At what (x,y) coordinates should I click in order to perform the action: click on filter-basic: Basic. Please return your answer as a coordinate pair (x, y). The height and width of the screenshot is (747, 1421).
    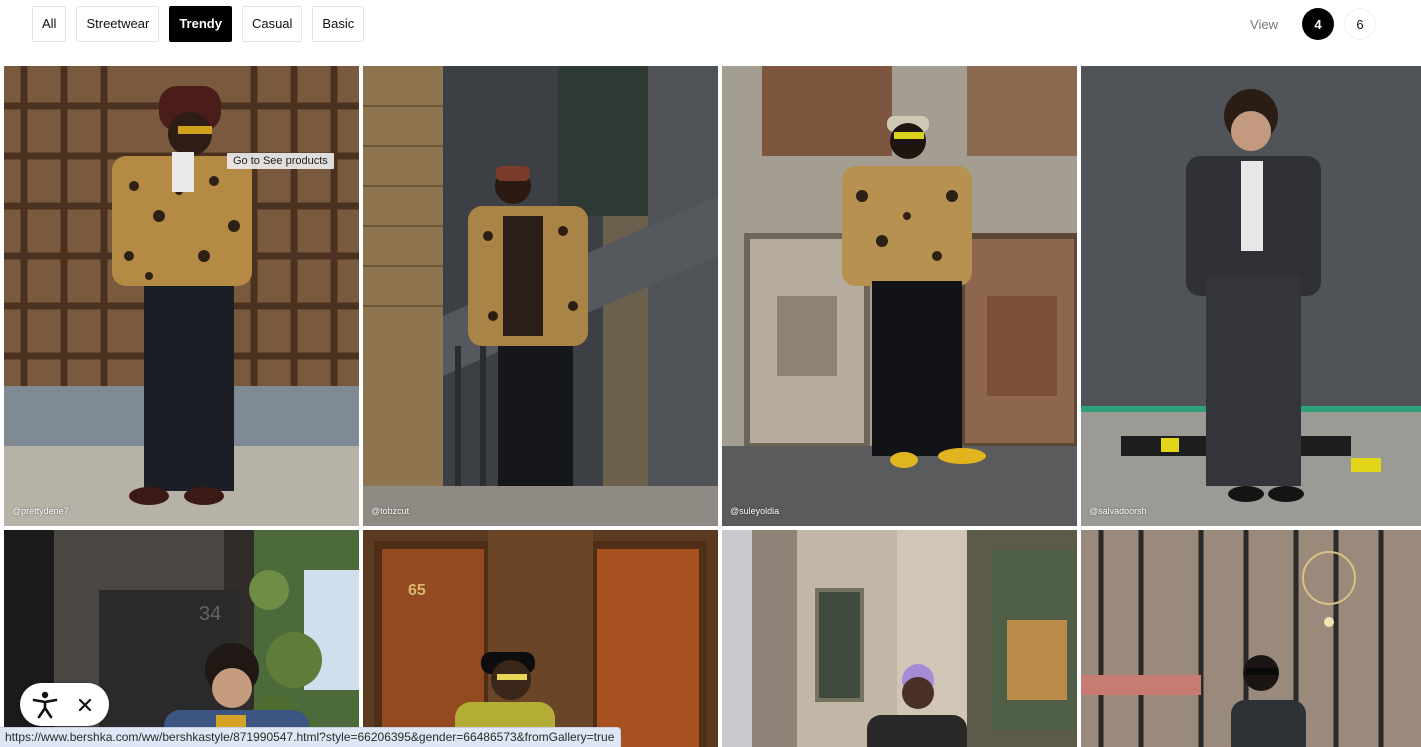
    Looking at the image, I should click on (338, 24).